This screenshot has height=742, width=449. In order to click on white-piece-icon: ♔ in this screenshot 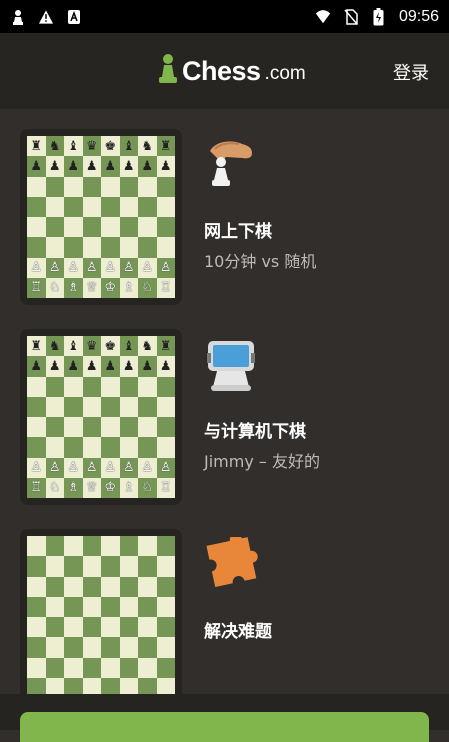, I will do `click(110, 488)`.